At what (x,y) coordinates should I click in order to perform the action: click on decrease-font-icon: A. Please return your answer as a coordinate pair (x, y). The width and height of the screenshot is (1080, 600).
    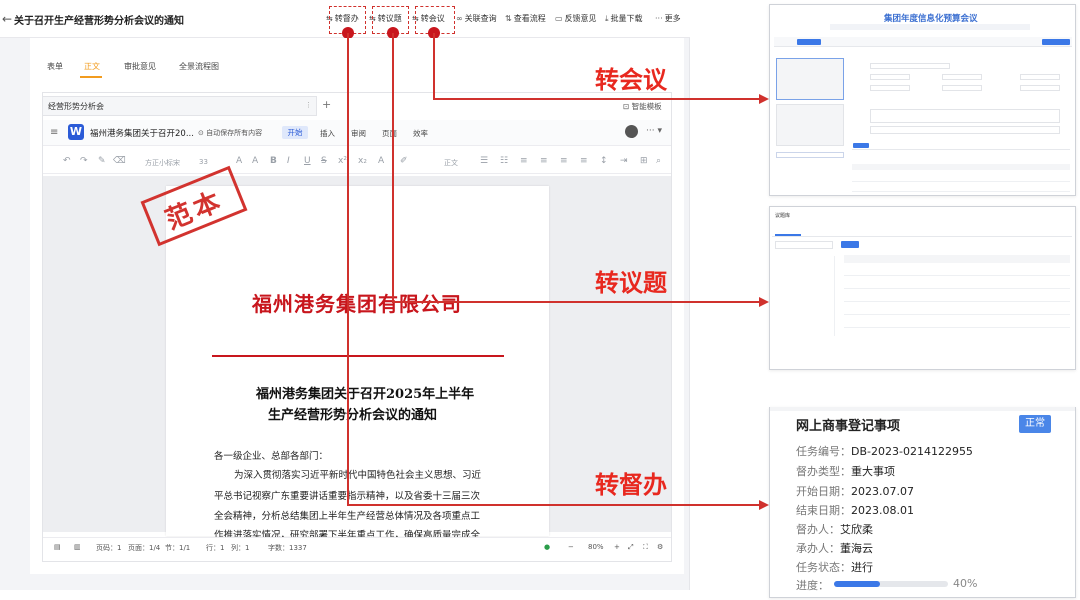
    Looking at the image, I should click on (255, 161).